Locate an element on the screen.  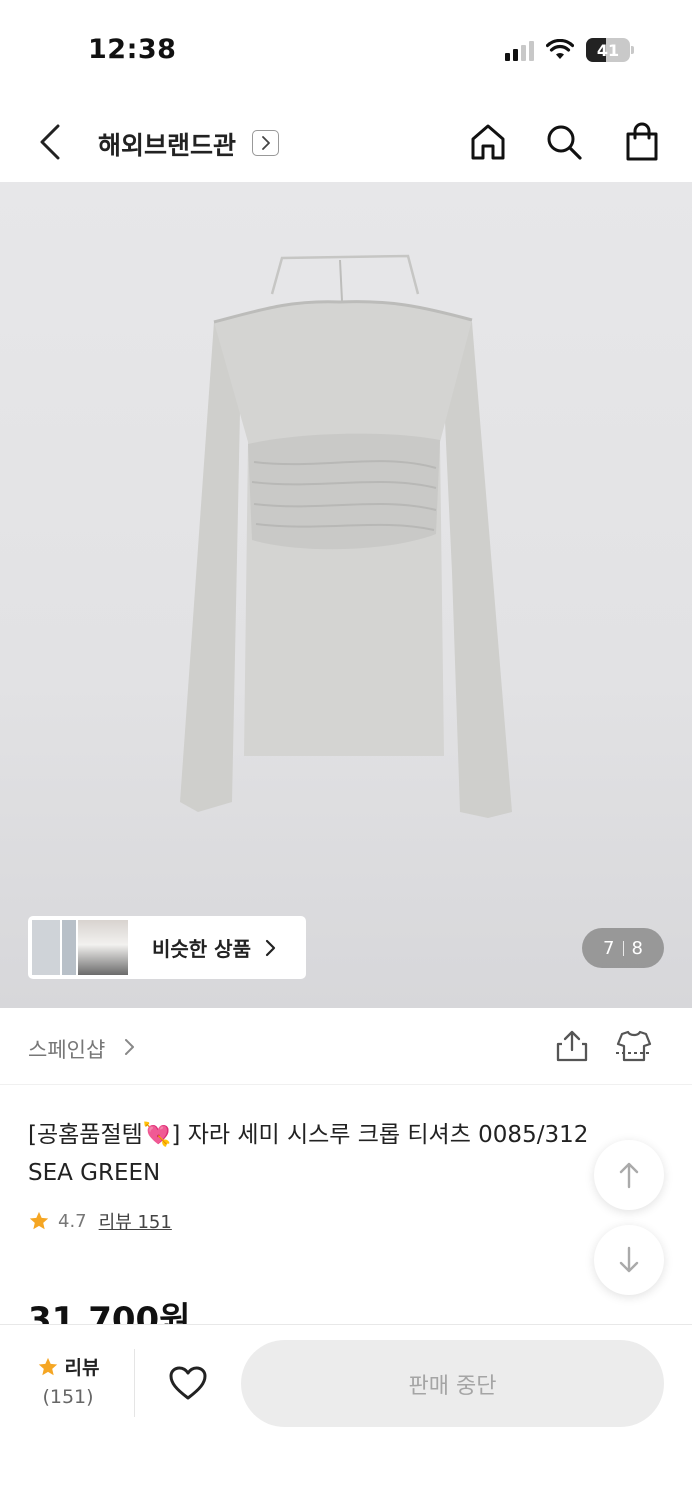
review-summary-button: 리뷰 (151) is located at coordinates (68, 1380).